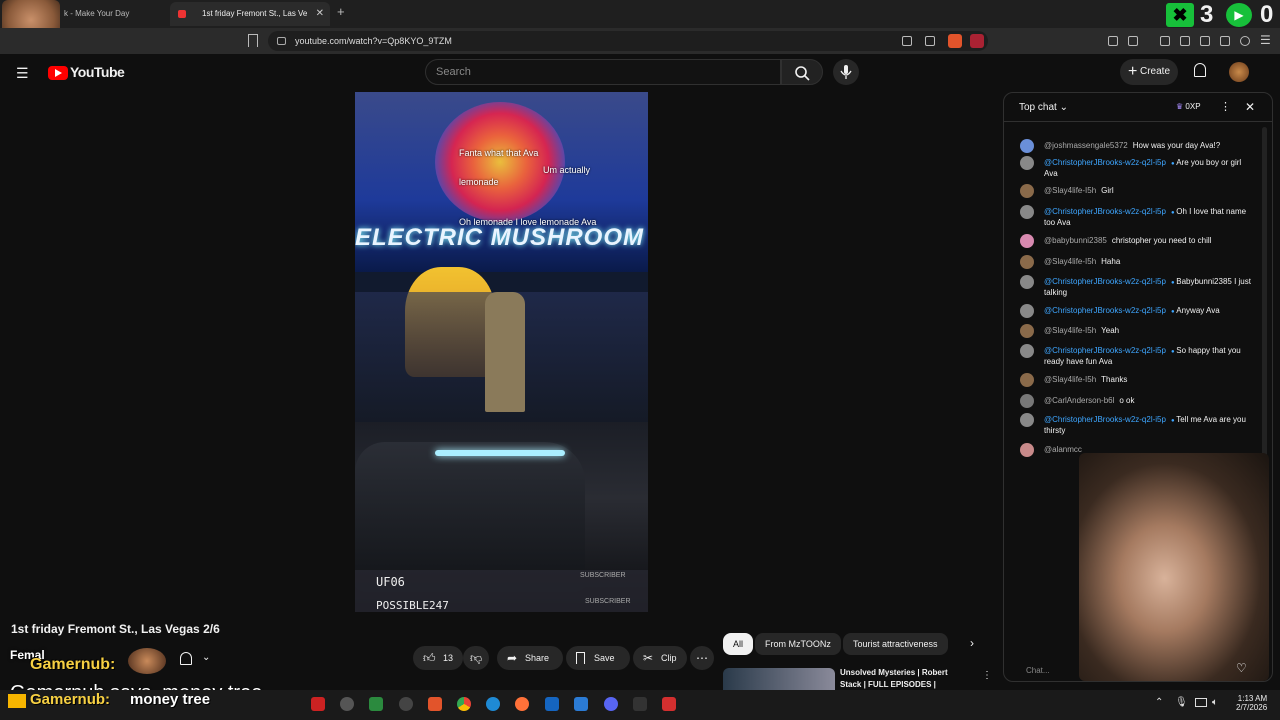  Describe the element at coordinates (1225, 106) in the screenshot. I see `chat-more-icon: ⋮` at that location.